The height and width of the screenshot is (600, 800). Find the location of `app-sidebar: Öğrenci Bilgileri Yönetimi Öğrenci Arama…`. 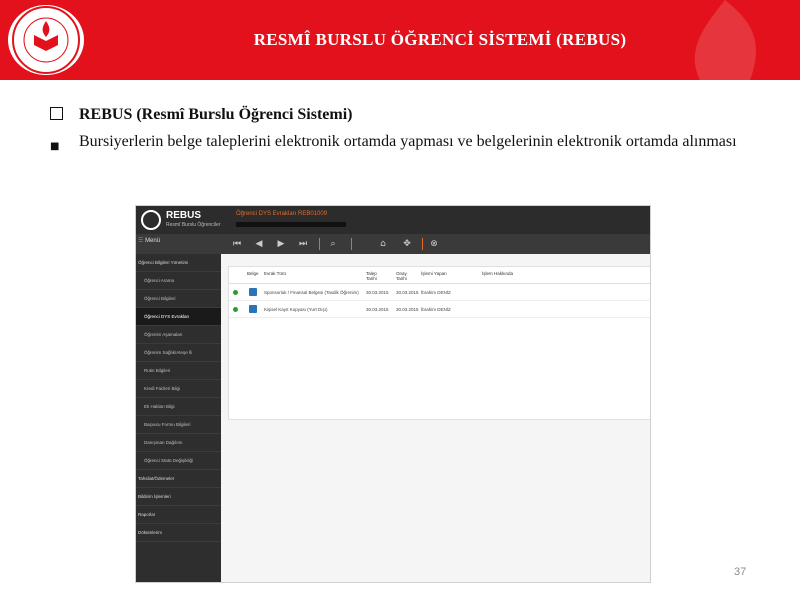

app-sidebar: Öğrenci Bilgileri Yönetimi Öğrenci Arama… is located at coordinates (178, 418).